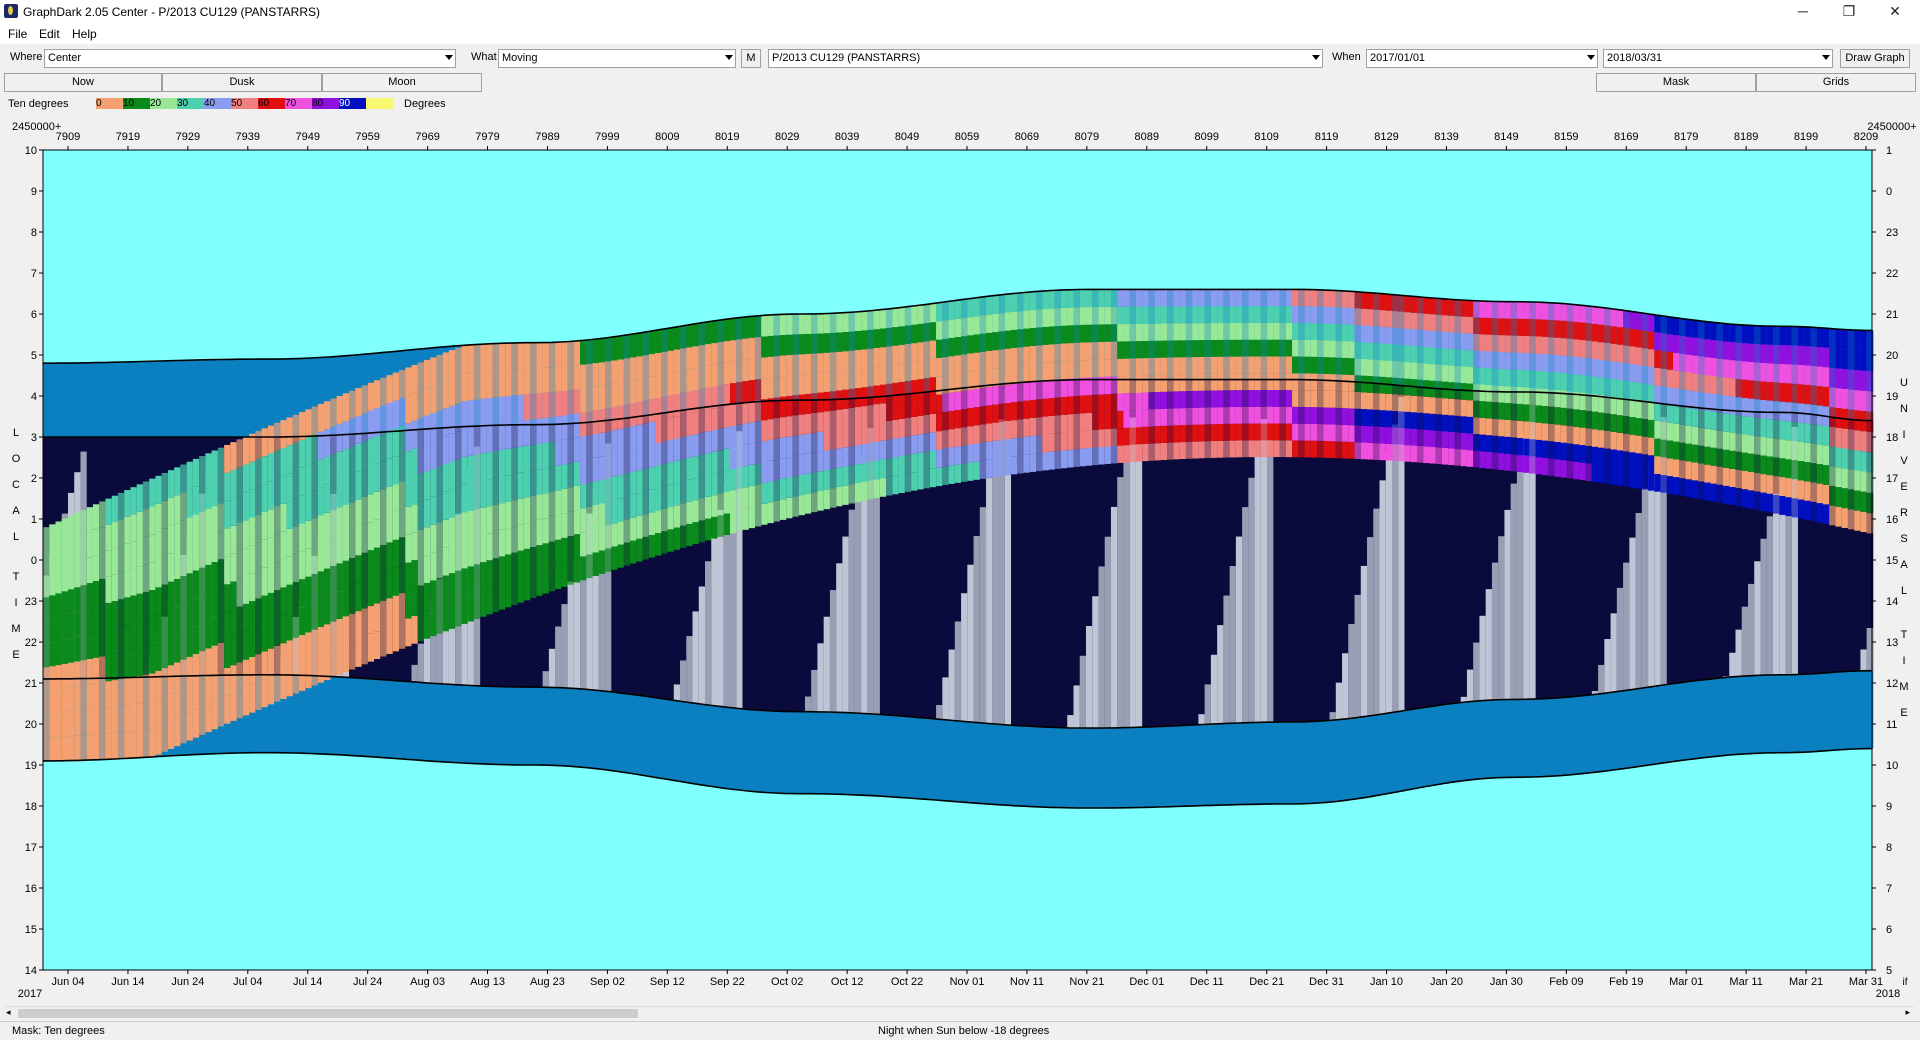 This screenshot has height=1040, width=1920. I want to click on object-select: P/2013 CU129 (PANSTARRS), so click(1045, 58).